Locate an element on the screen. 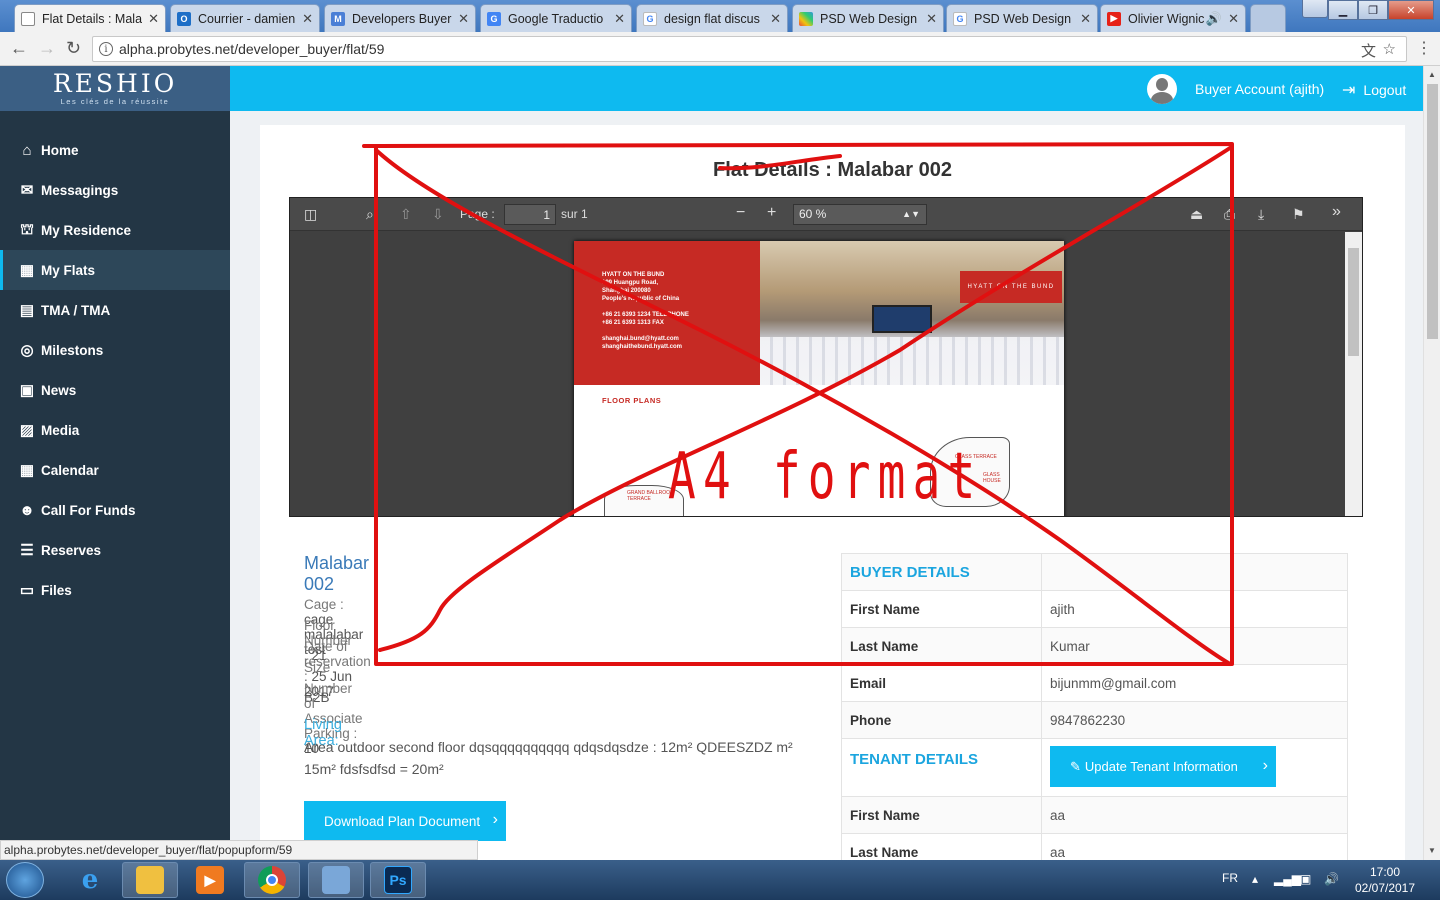  minimize-icon: ▁ is located at coordinates (1343, 10).